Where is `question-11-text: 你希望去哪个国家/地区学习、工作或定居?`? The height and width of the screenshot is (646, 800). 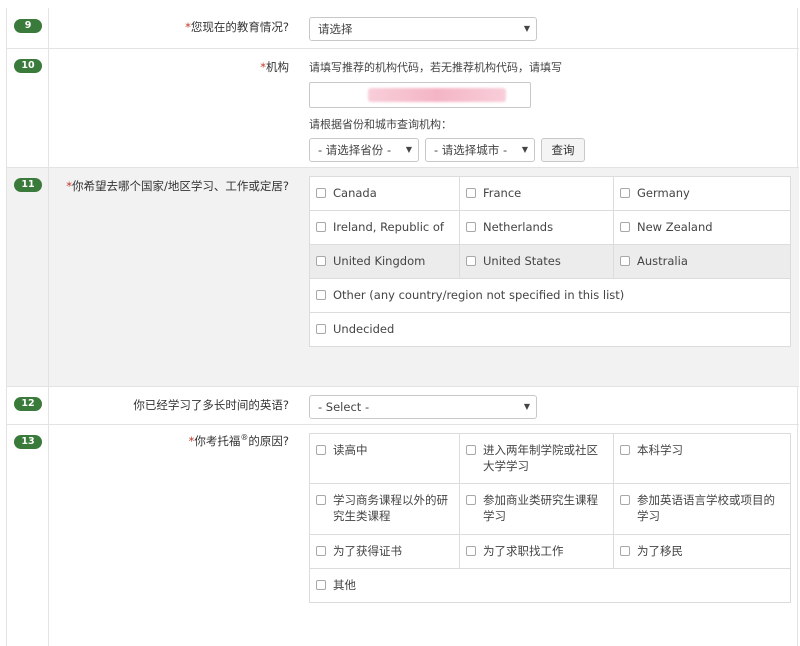 question-11-text: 你希望去哪个国家/地区学习、工作或定居? is located at coordinates (180, 186).